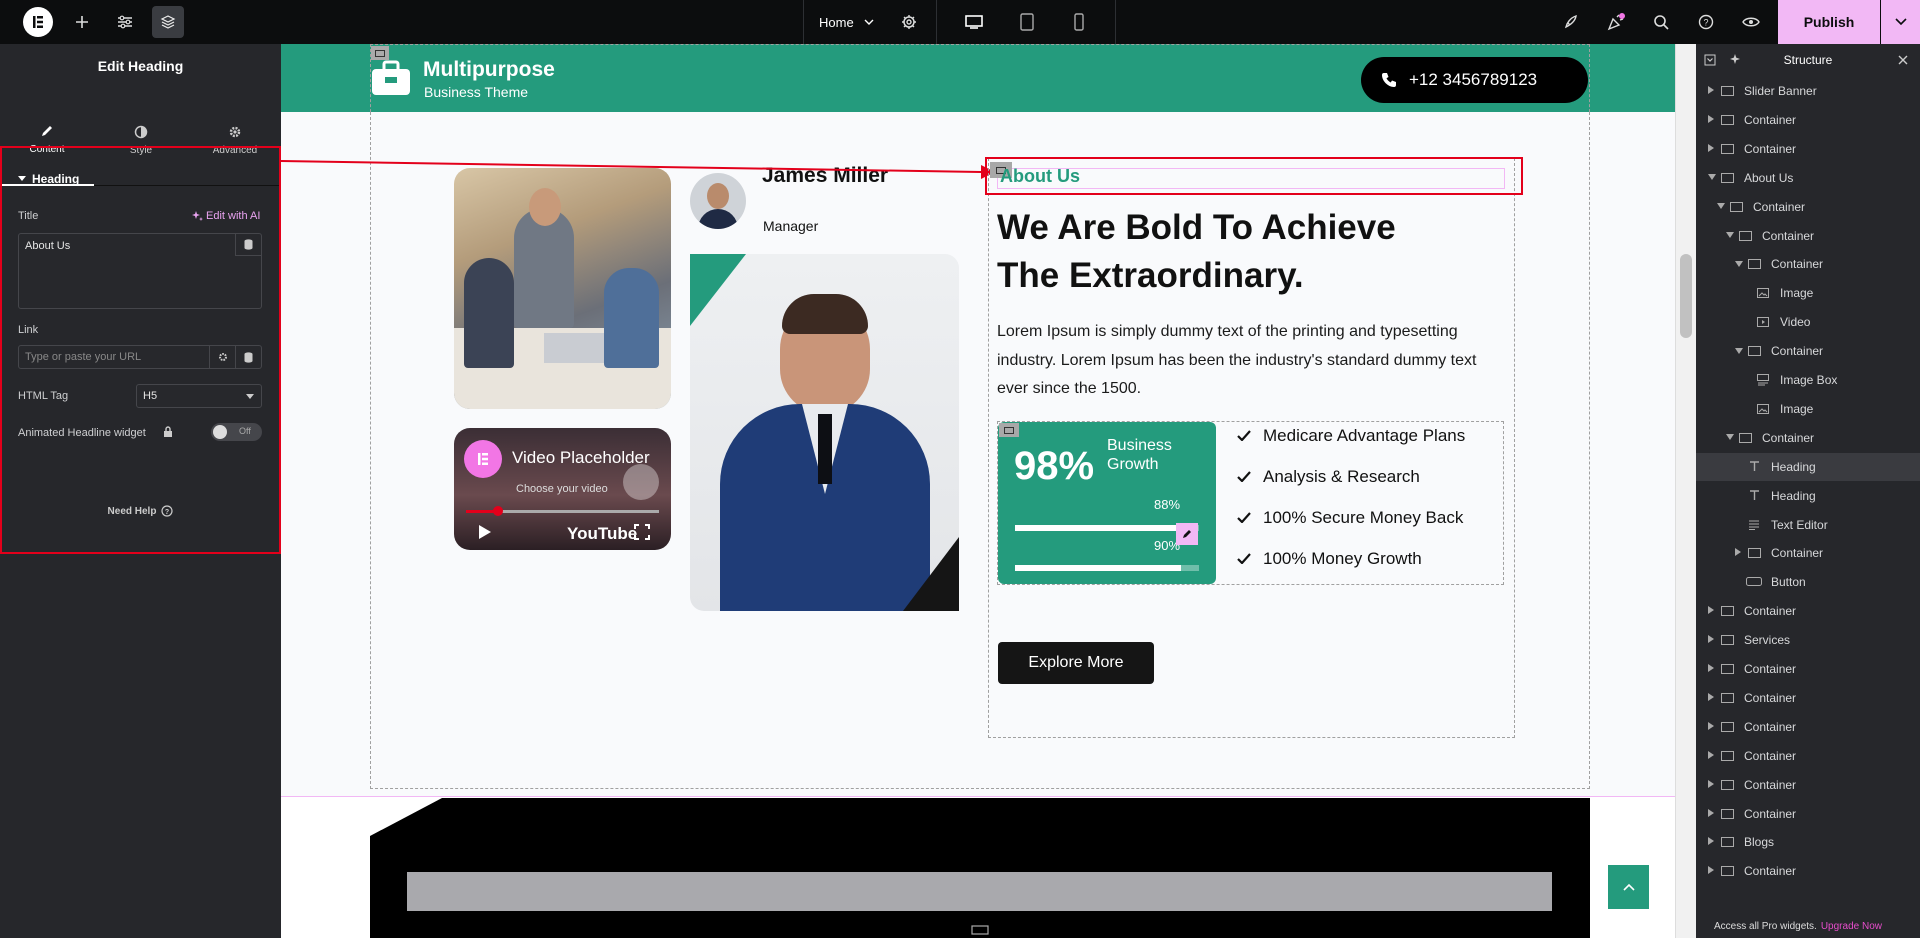 Image resolution: width=1920 pixels, height=938 pixels. What do you see at coordinates (1903, 60) in the screenshot?
I see `close-icon` at bounding box center [1903, 60].